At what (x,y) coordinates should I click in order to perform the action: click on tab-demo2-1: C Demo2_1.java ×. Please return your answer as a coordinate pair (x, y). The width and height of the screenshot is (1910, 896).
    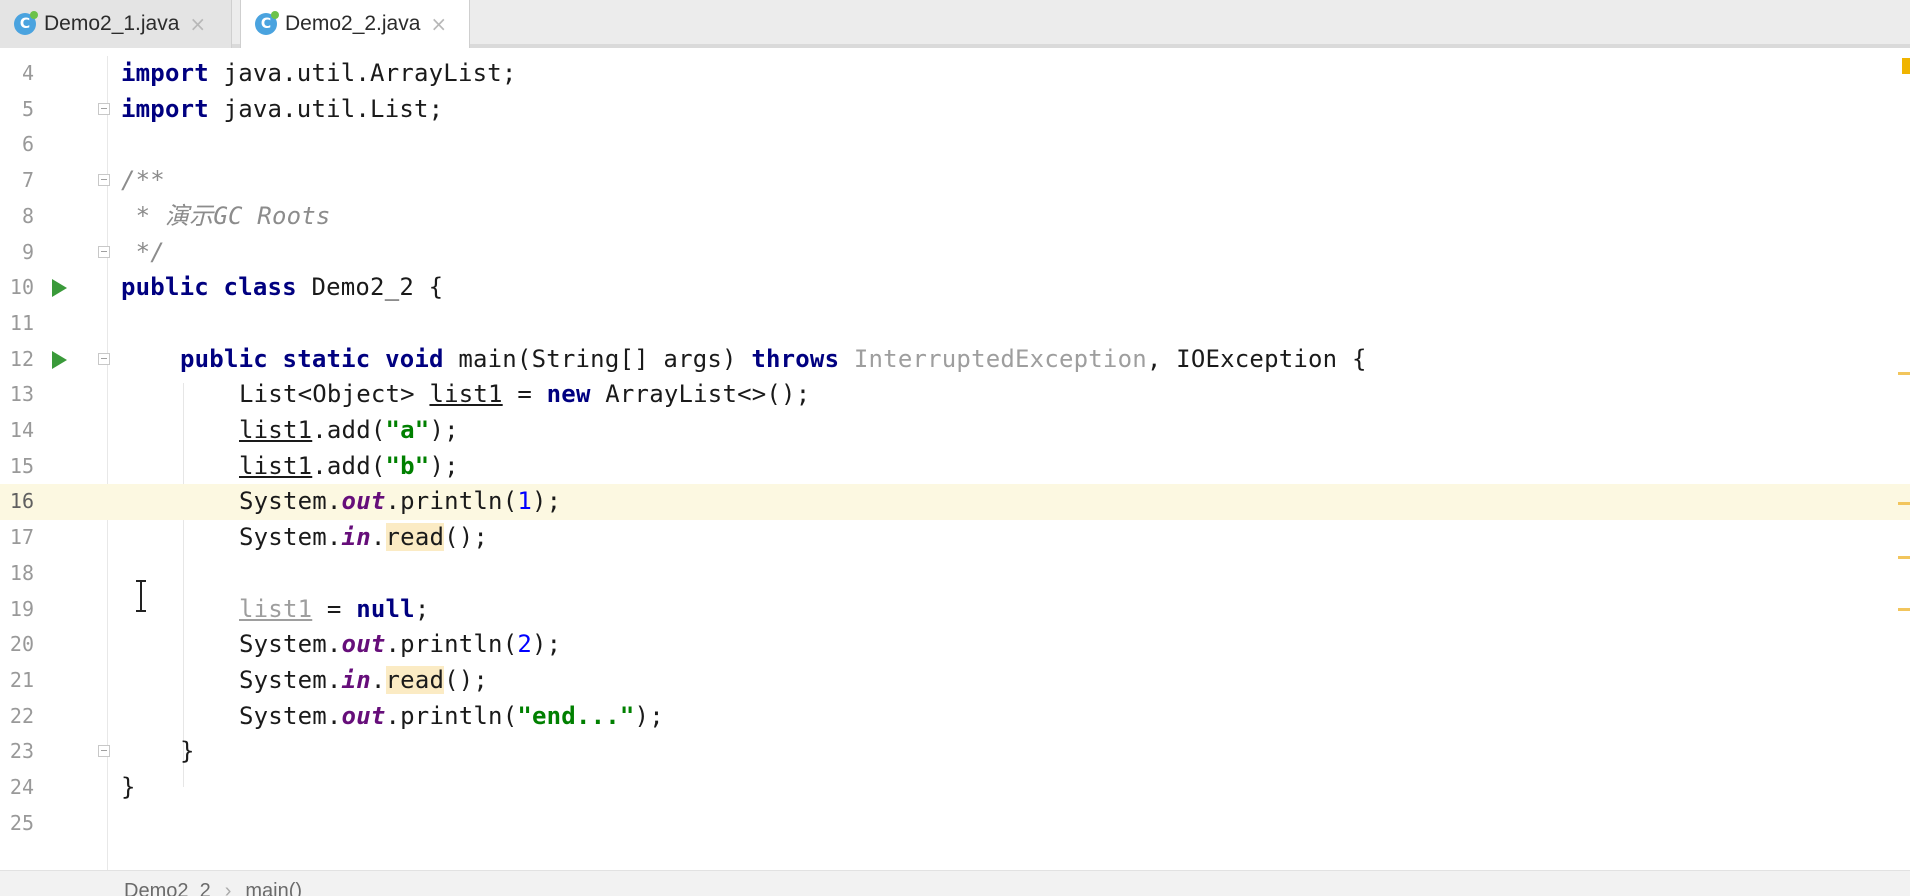
    Looking at the image, I should click on (116, 24).